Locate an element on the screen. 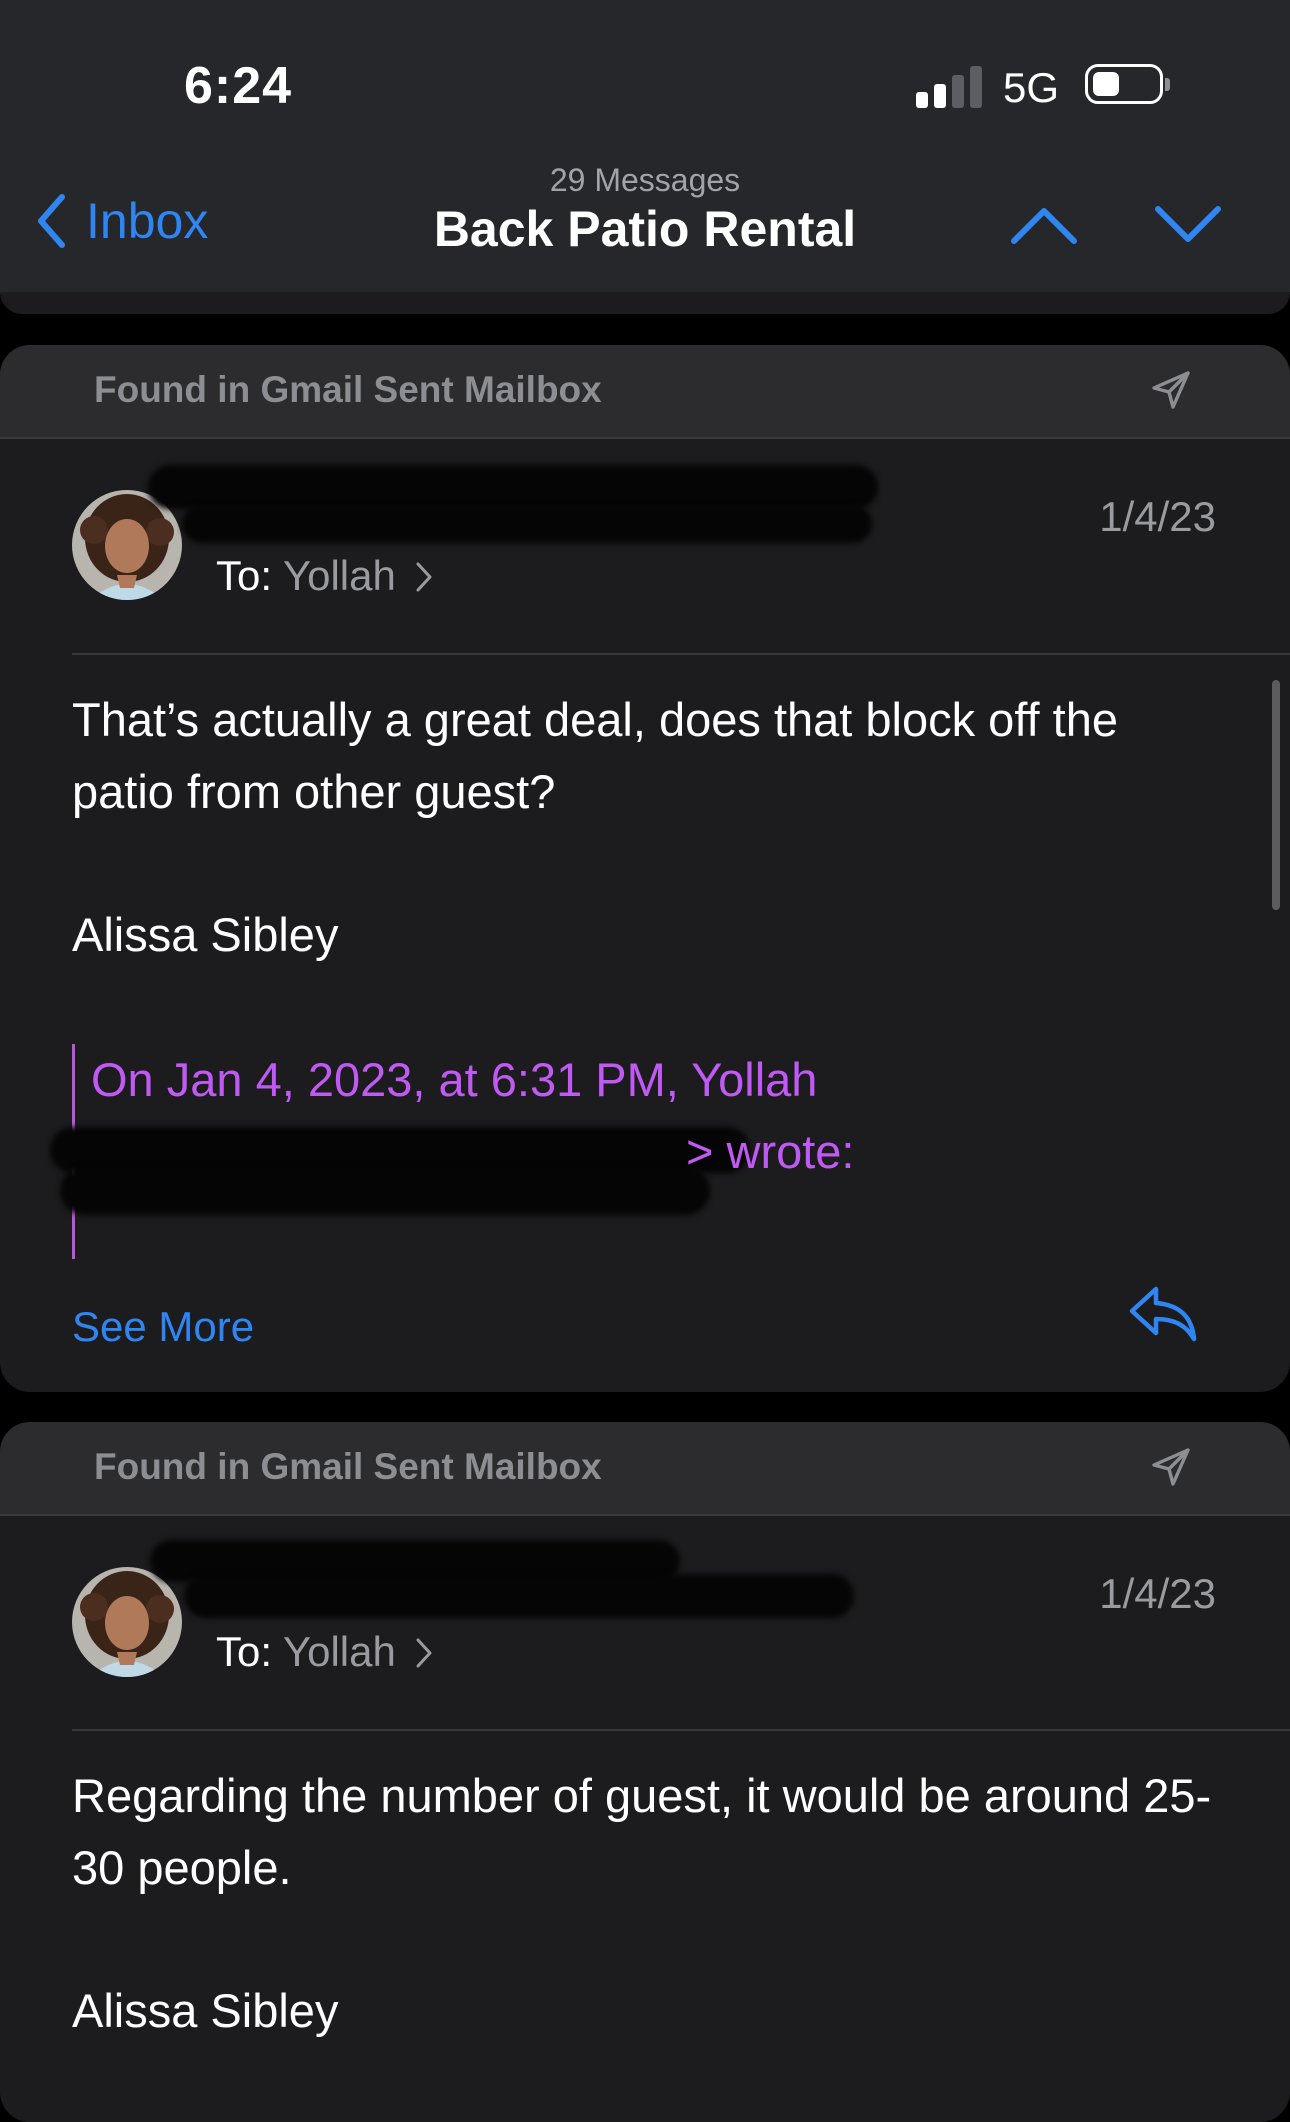 Image resolution: width=1290 pixels, height=2122 pixels. quote-wrote: > wrote: is located at coordinates (770, 1151).